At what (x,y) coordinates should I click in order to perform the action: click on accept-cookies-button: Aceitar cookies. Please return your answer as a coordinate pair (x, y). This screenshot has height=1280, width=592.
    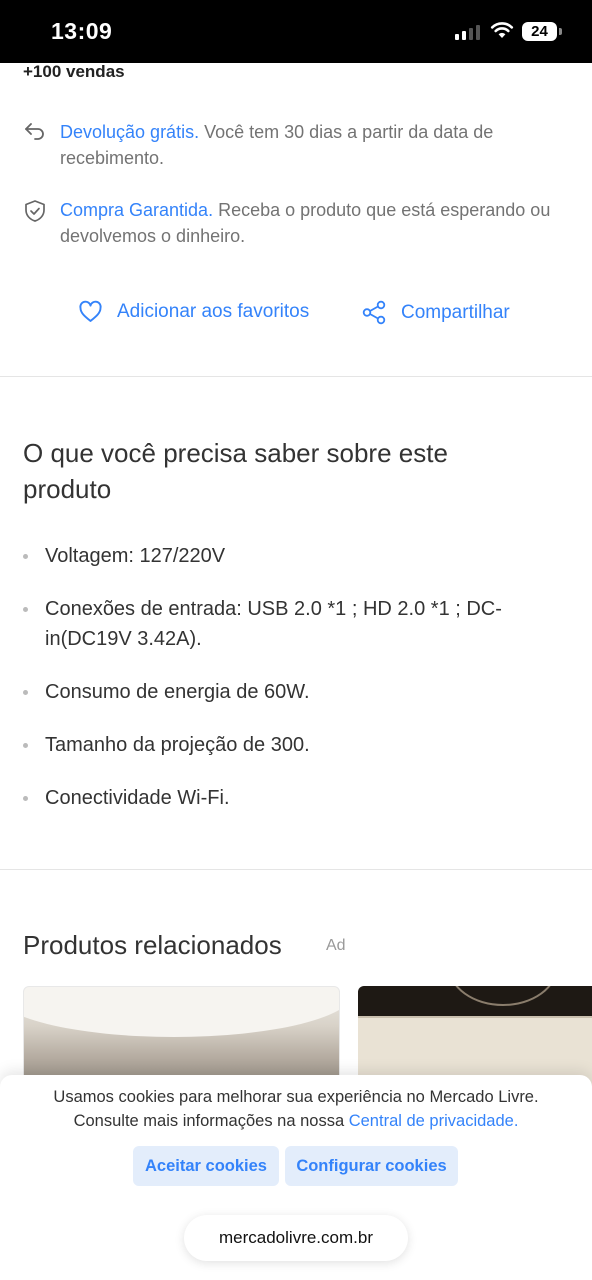
    Looking at the image, I should click on (206, 1166).